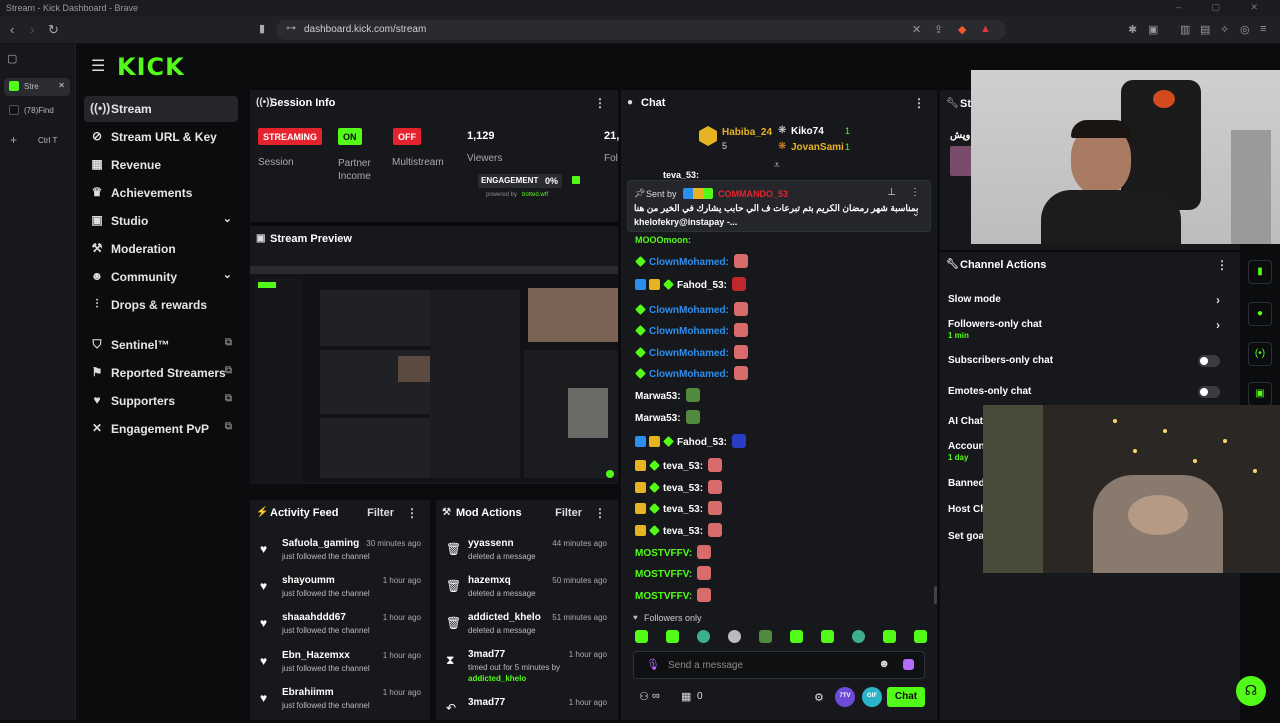 Image resolution: width=1280 pixels, height=723 pixels. What do you see at coordinates (61, 85) in the screenshot?
I see `tab-close-icon: ✕` at bounding box center [61, 85].